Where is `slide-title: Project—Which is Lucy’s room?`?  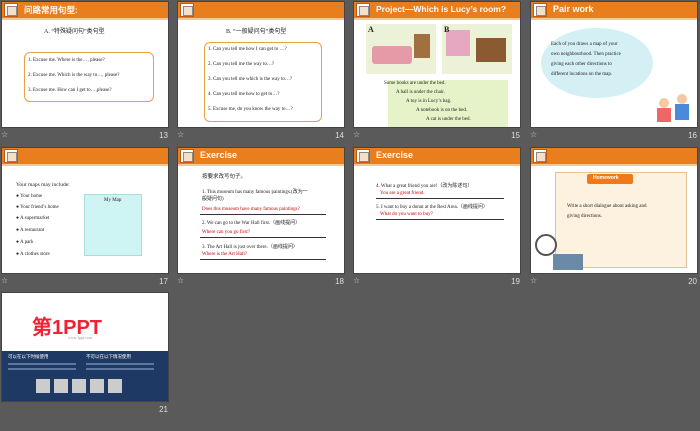 slide-title: Project—Which is Lucy’s room? is located at coordinates (441, 9).